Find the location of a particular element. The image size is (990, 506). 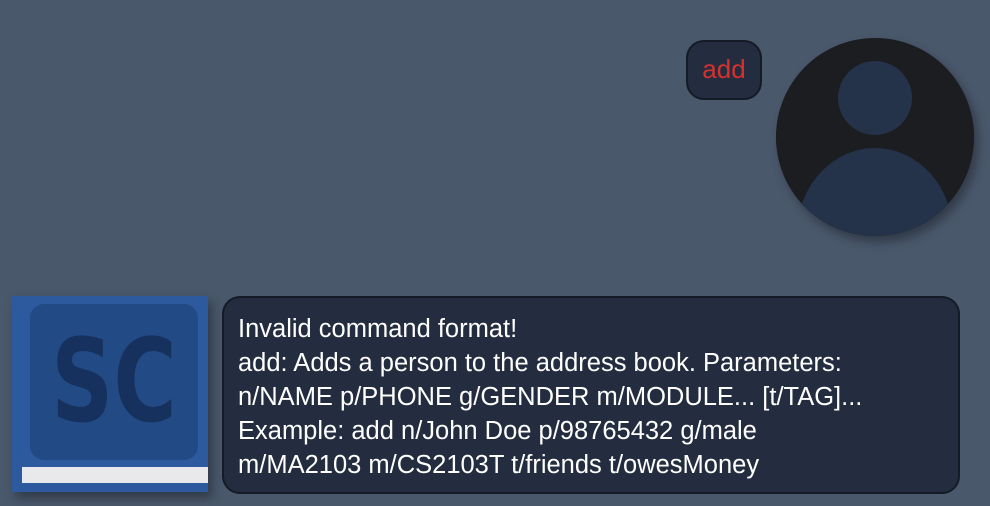

book-logo-icon: SC is located at coordinates (110, 394).